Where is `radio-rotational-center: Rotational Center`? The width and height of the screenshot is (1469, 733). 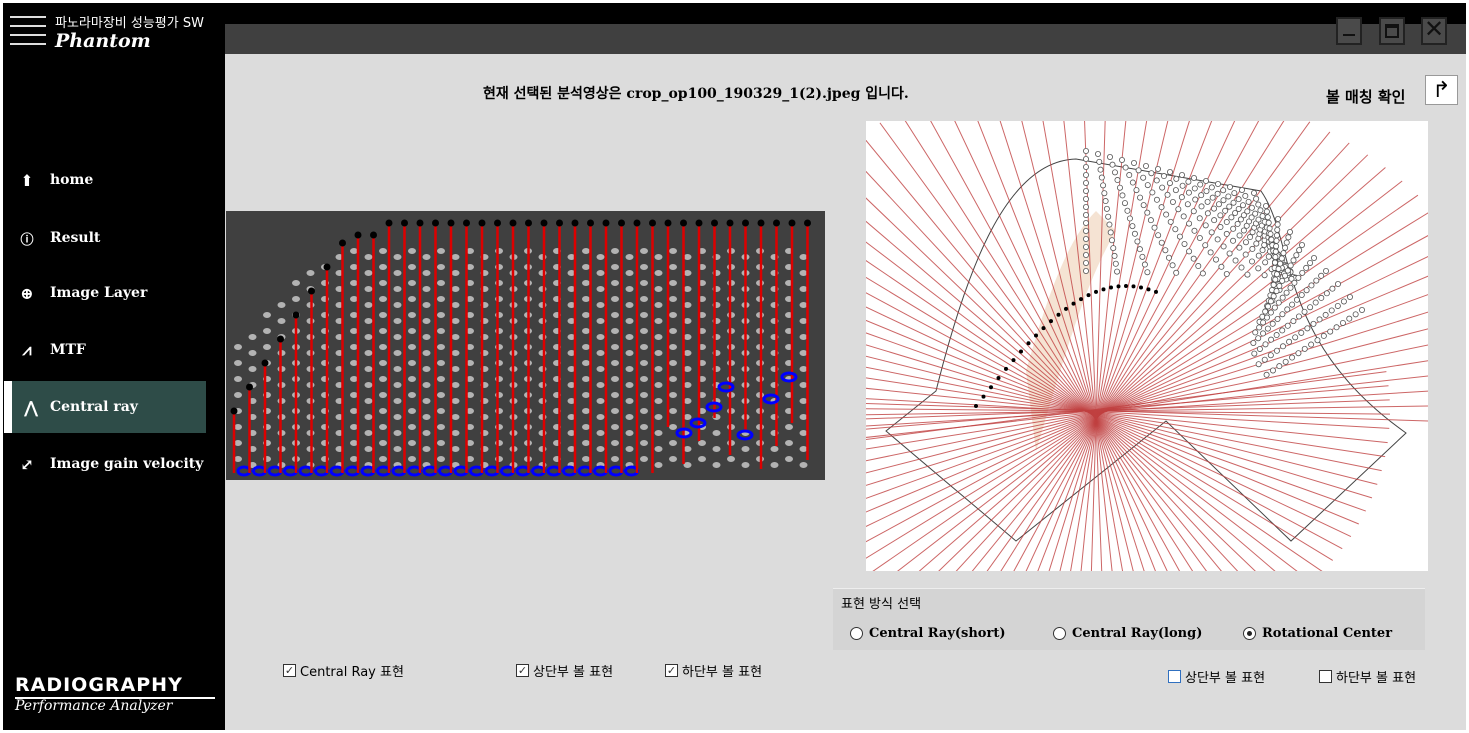 radio-rotational-center: Rotational Center is located at coordinates (1317, 633).